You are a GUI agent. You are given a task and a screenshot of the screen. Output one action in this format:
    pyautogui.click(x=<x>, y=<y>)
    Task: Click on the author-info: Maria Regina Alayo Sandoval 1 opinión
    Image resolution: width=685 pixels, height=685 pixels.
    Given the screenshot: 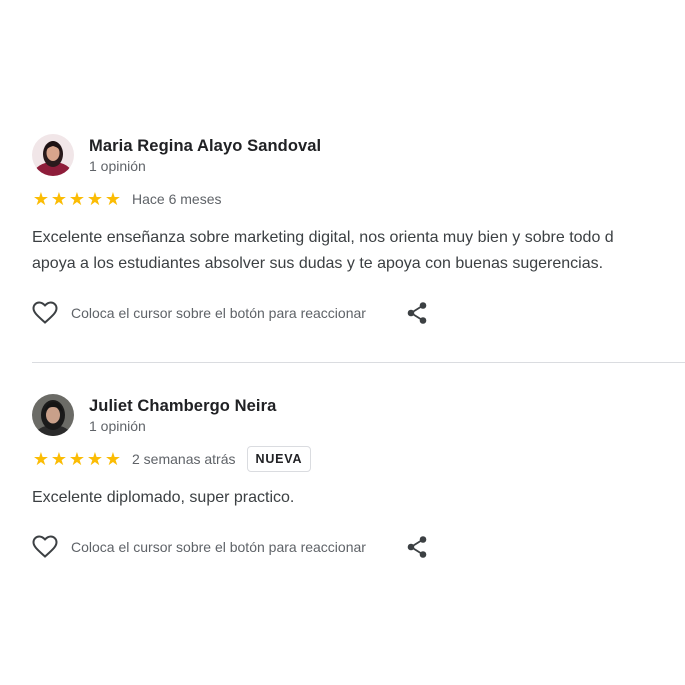 What is the action you would take?
    pyautogui.click(x=205, y=155)
    